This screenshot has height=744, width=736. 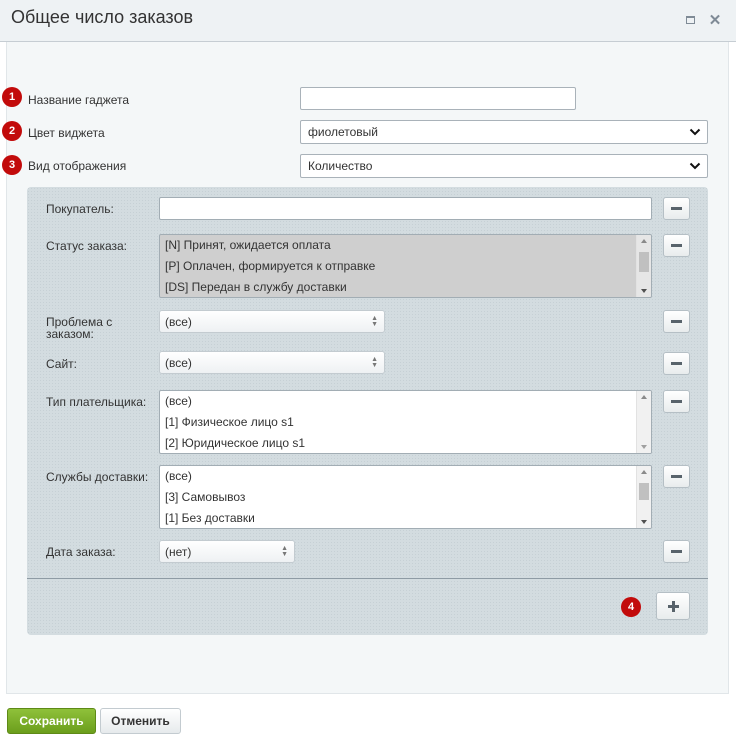 What do you see at coordinates (504, 132) in the screenshot?
I see `widget-color-select: фиолетовый` at bounding box center [504, 132].